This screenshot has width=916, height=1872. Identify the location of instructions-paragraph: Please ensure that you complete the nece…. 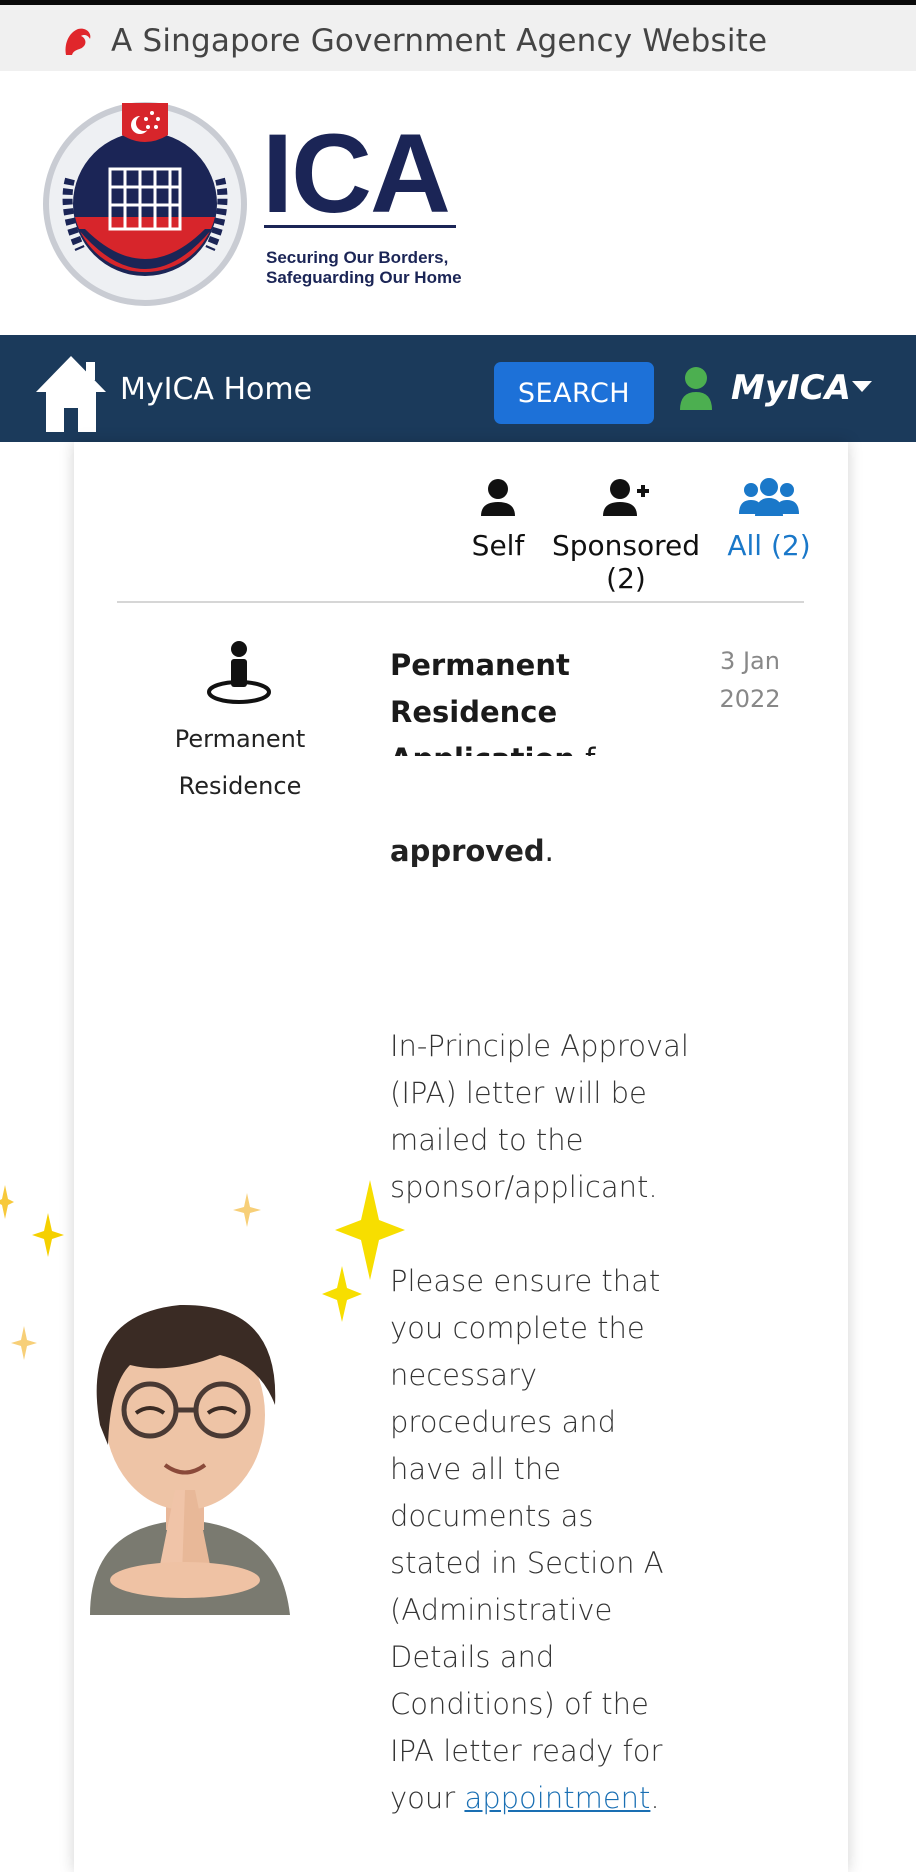
(540, 1540).